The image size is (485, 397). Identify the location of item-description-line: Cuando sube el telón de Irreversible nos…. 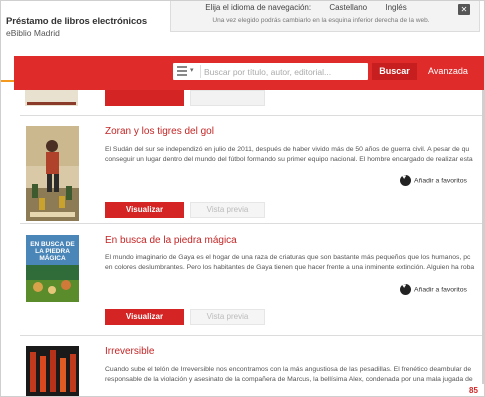
(288, 369).